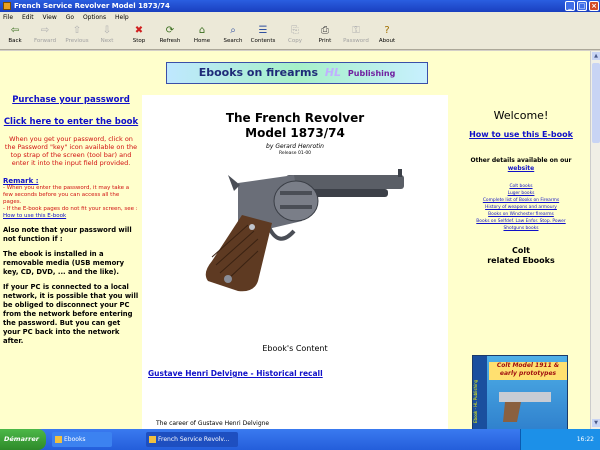  I want to click on task-ebooks: Ebooks, so click(82, 439).